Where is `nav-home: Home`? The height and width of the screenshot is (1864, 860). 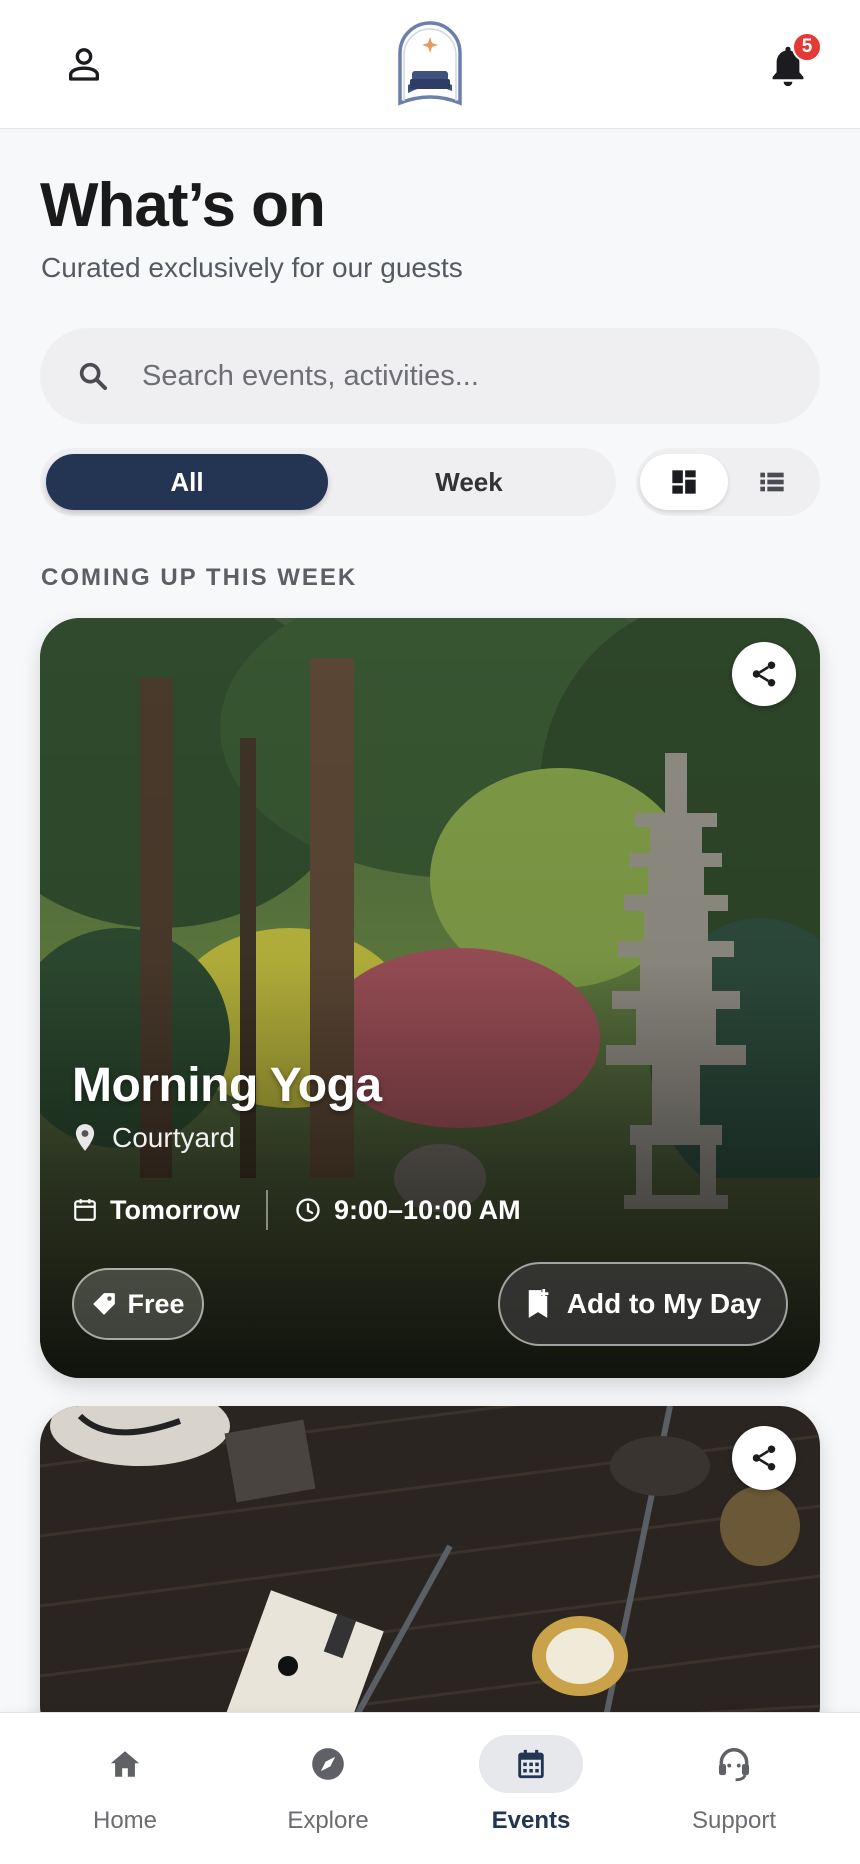 nav-home: Home is located at coordinates (125, 1790).